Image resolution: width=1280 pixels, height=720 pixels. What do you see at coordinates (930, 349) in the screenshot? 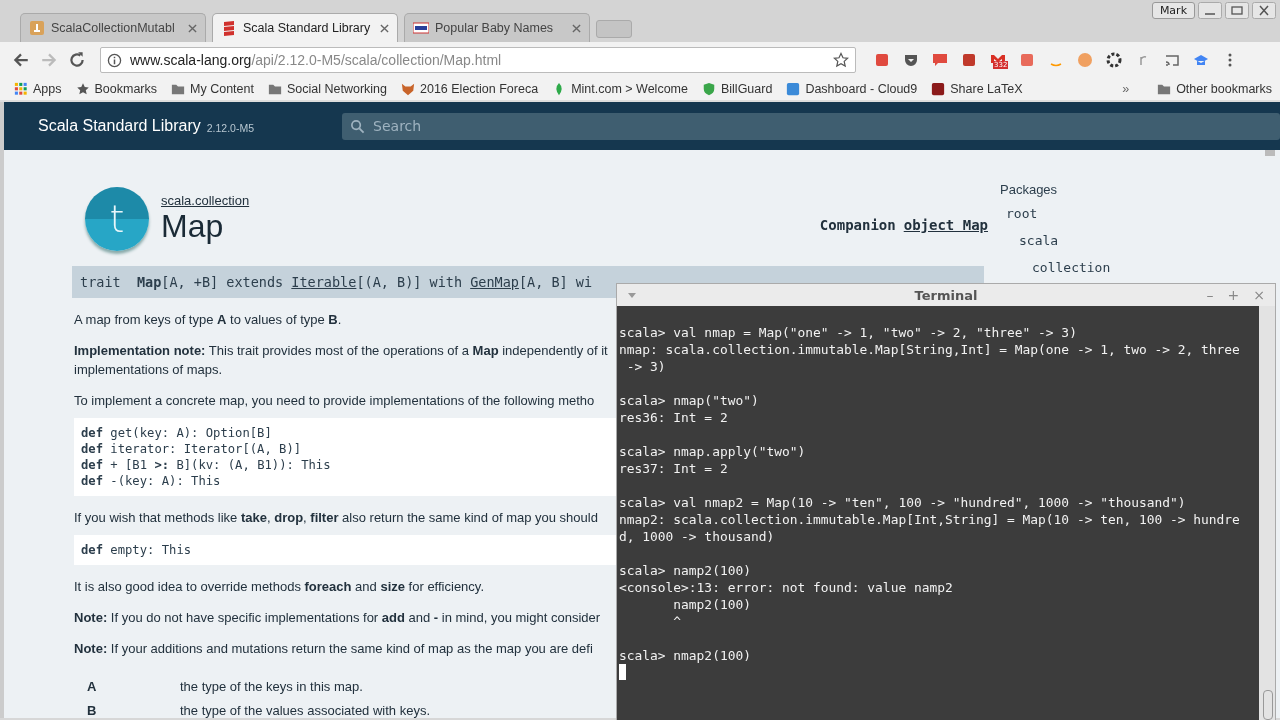
I see `terminal-line: nmap: scala.collection.immutable.Map[String,Int] = Map(one -> 1, two -> 2, three` at bounding box center [930, 349].